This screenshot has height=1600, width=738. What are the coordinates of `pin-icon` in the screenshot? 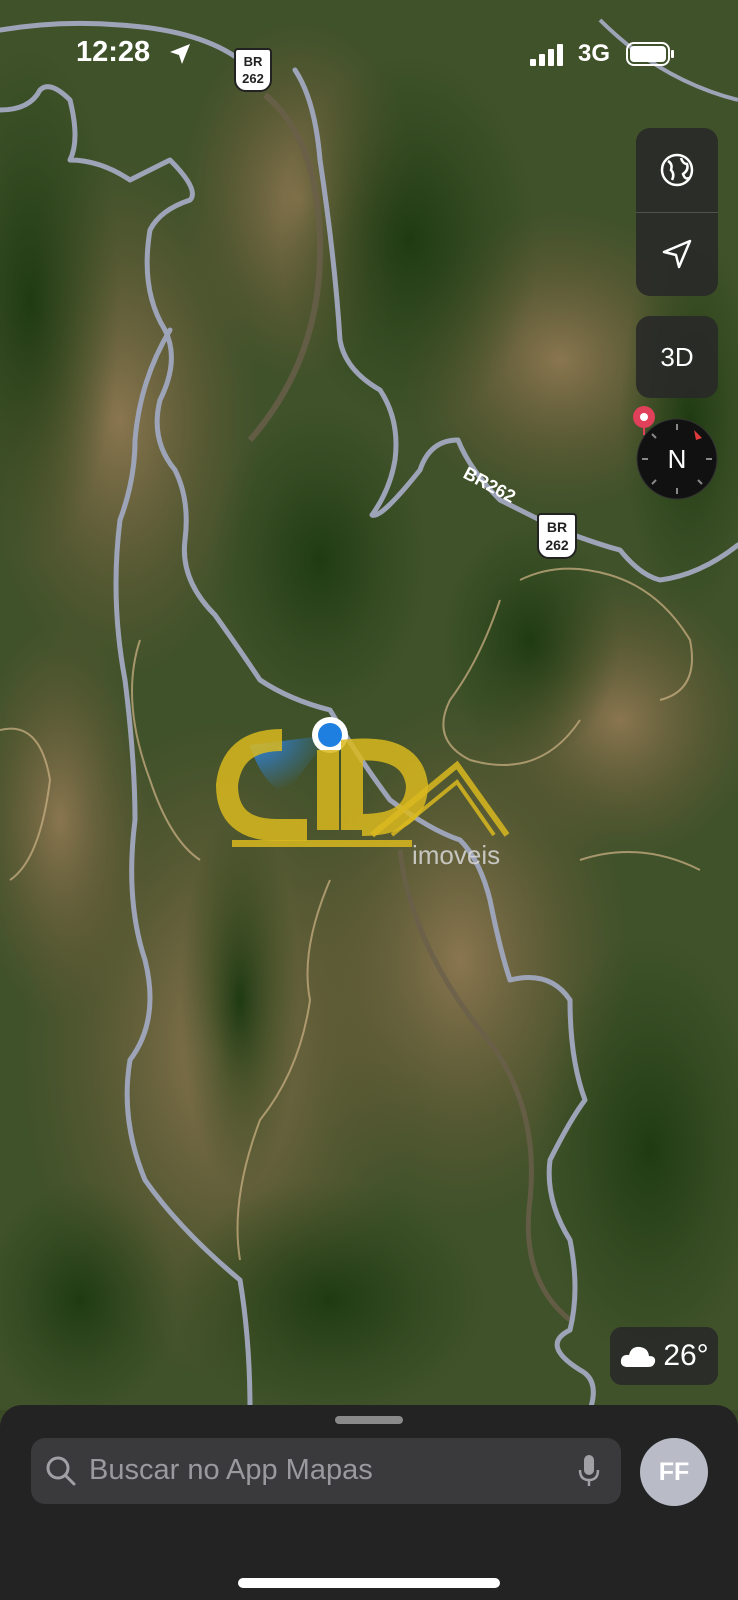 It's located at (644, 421).